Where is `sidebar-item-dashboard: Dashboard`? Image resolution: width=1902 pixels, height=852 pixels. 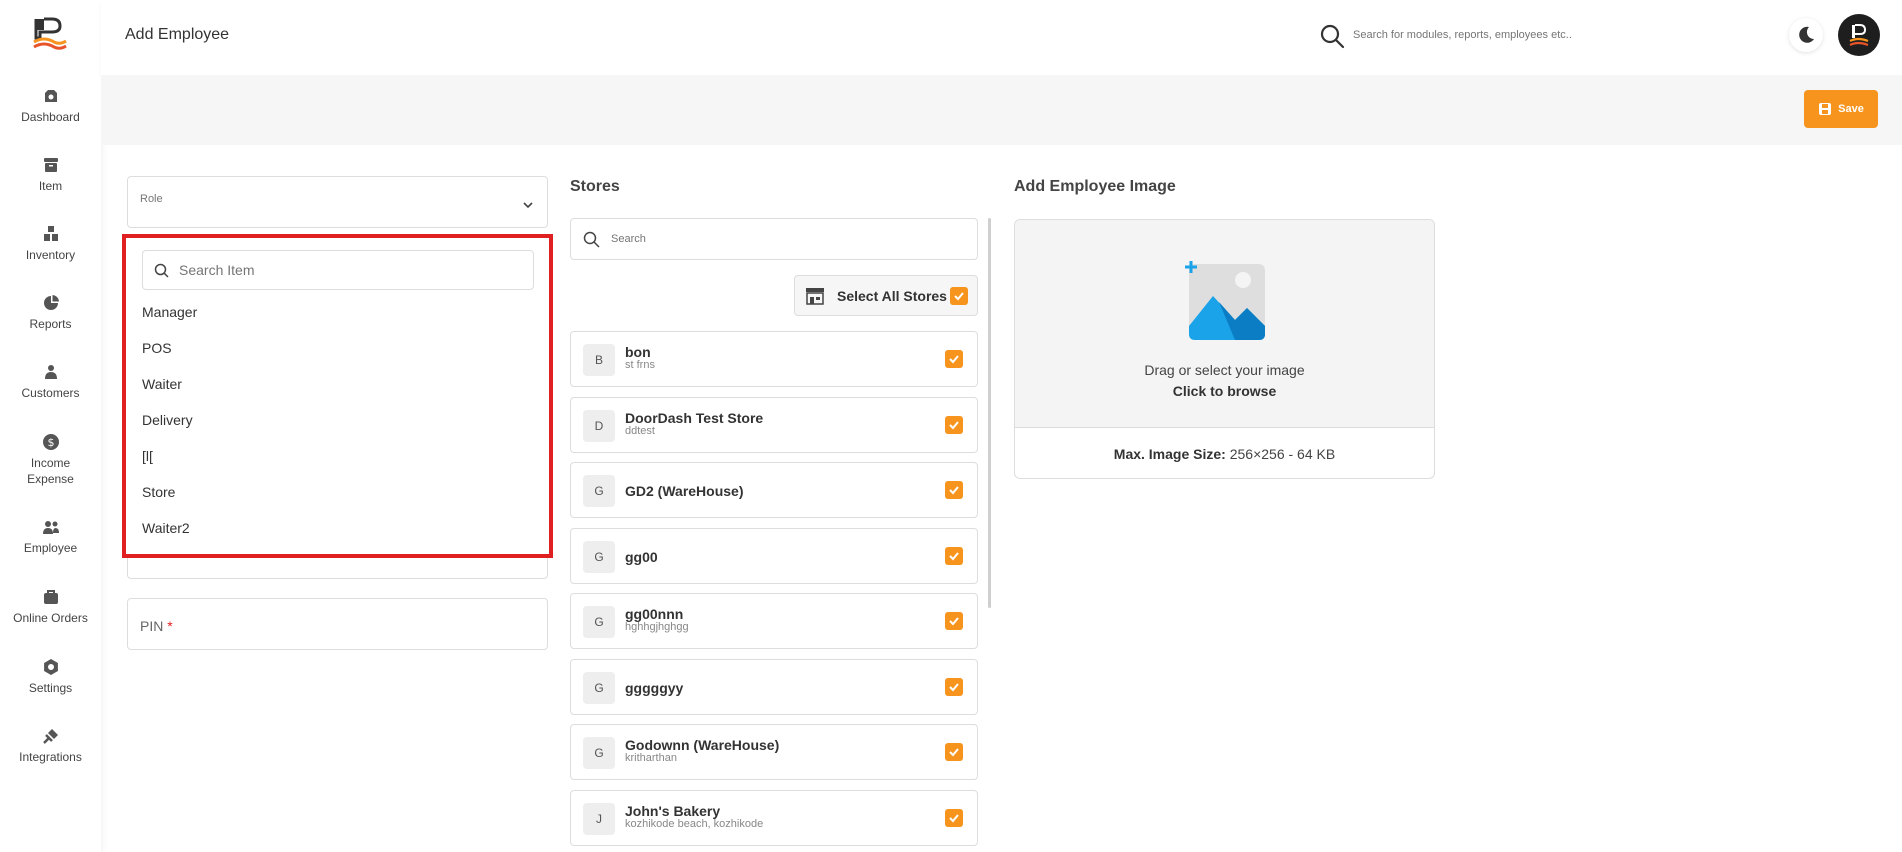
sidebar-item-dashboard: Dashboard is located at coordinates (50, 106).